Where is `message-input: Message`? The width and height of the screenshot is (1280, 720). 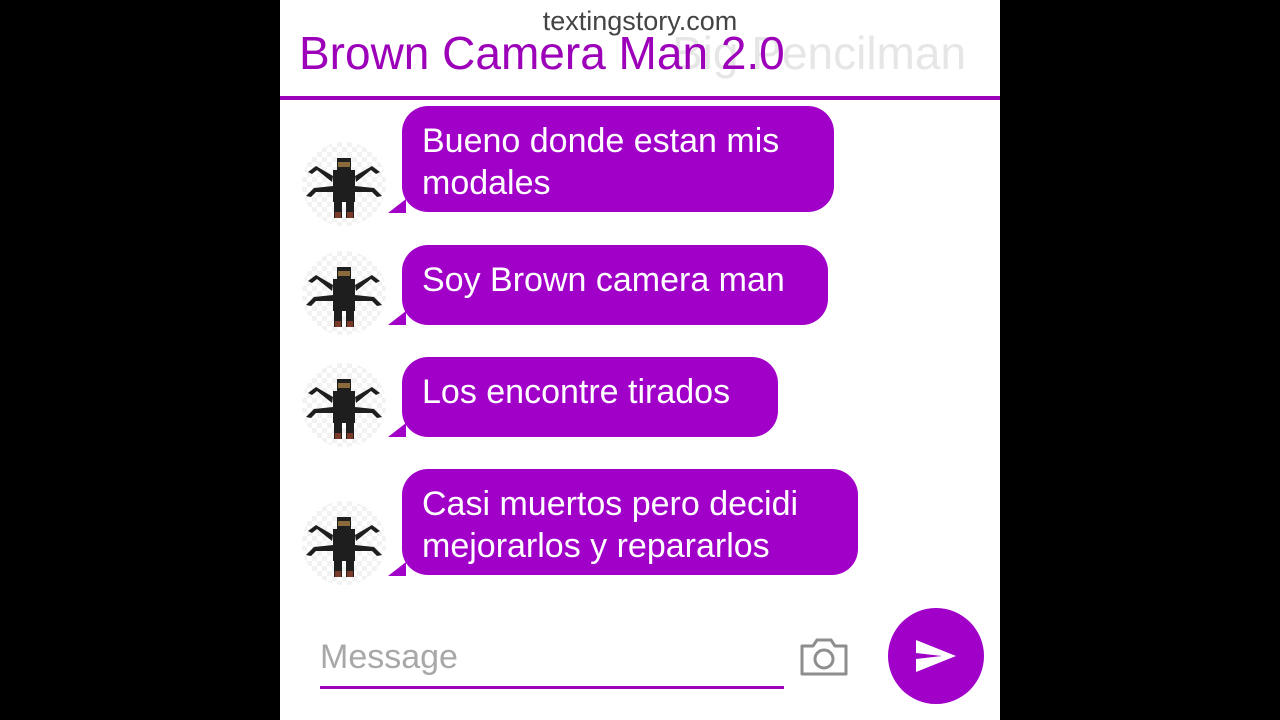 message-input: Message is located at coordinates (552, 659).